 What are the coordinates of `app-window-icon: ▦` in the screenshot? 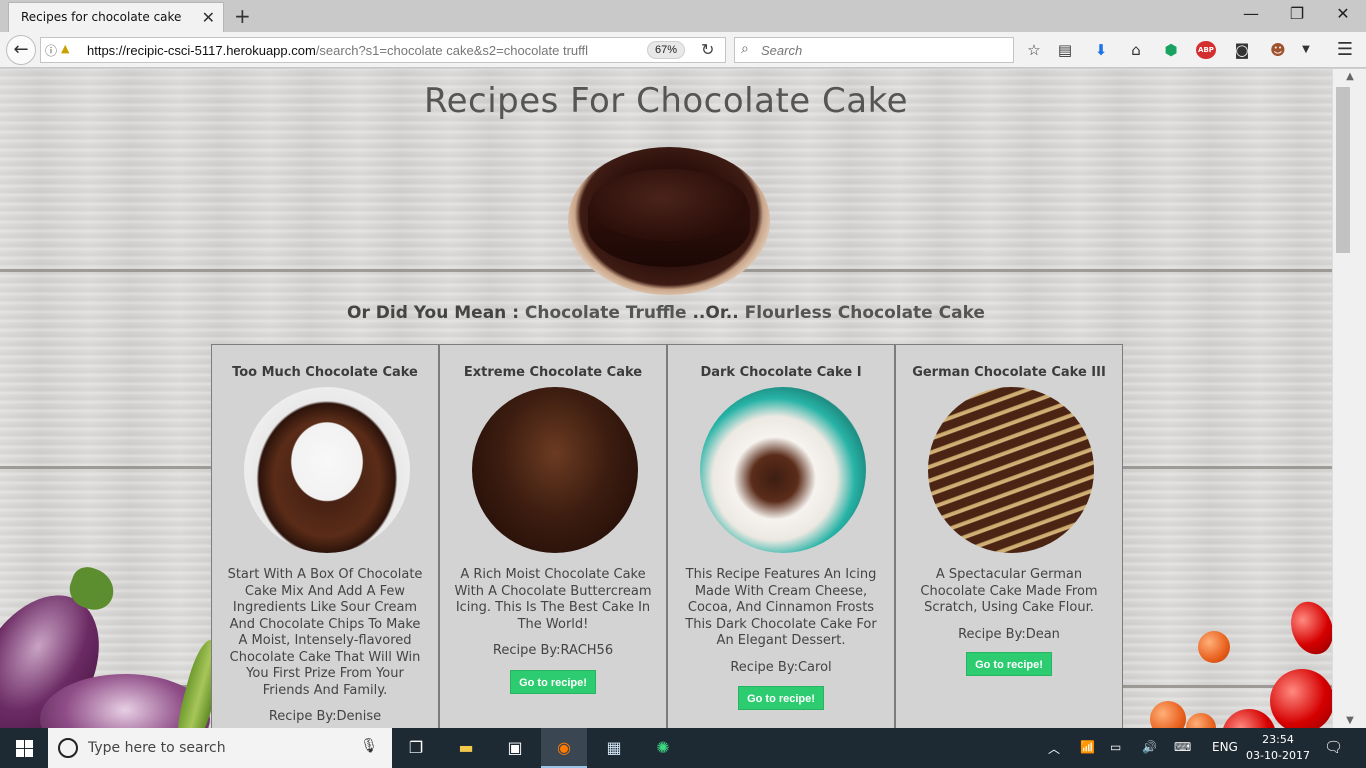 It's located at (614, 748).